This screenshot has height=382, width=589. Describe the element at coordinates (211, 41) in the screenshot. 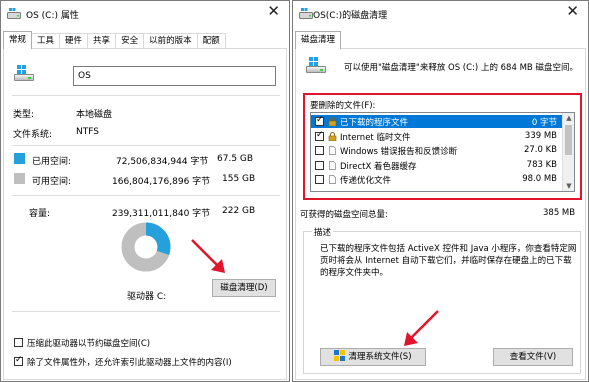

I see `tab-quota: 配额` at that location.